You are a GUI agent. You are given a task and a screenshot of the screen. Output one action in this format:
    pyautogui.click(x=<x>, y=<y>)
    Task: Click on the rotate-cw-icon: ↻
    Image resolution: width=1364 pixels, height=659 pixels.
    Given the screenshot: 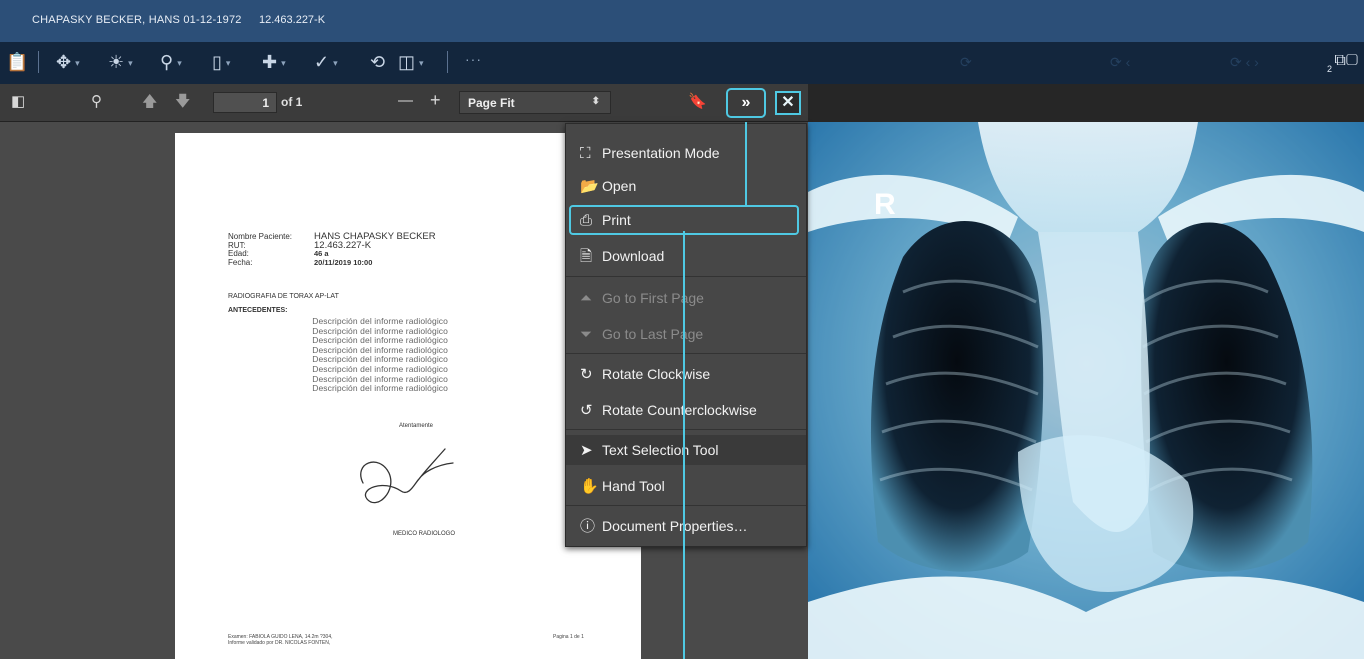 What is the action you would take?
    pyautogui.click(x=586, y=374)
    